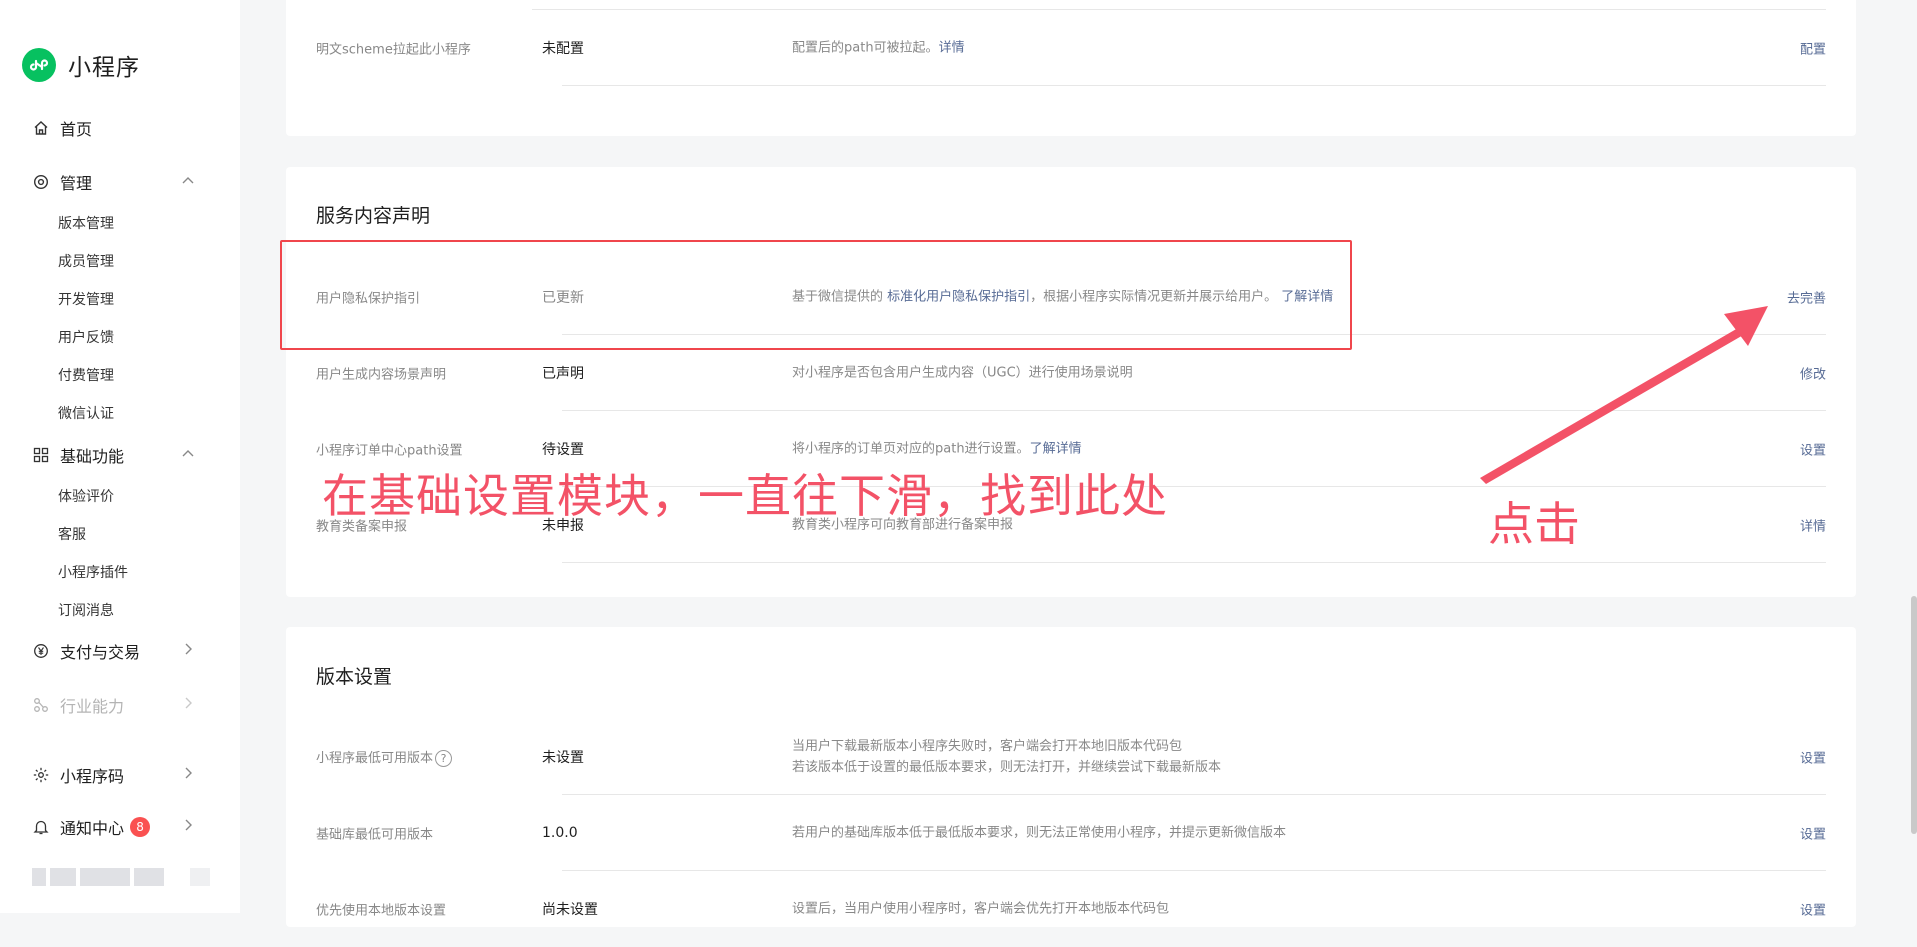 This screenshot has width=1917, height=947. I want to click on nav-industry: 行业能力, so click(78, 705).